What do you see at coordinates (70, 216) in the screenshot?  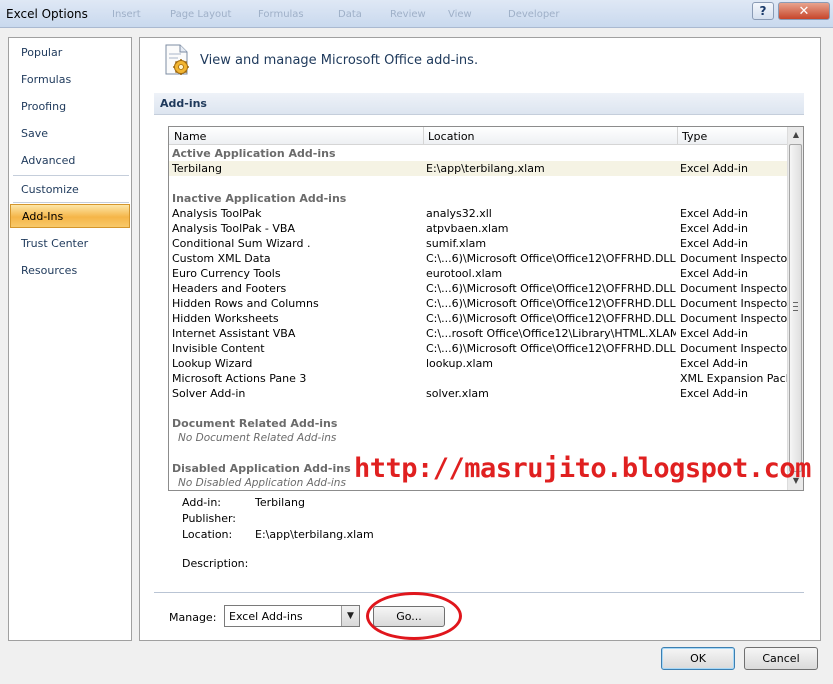 I see `nav-item-add-ins: Add-Ins` at bounding box center [70, 216].